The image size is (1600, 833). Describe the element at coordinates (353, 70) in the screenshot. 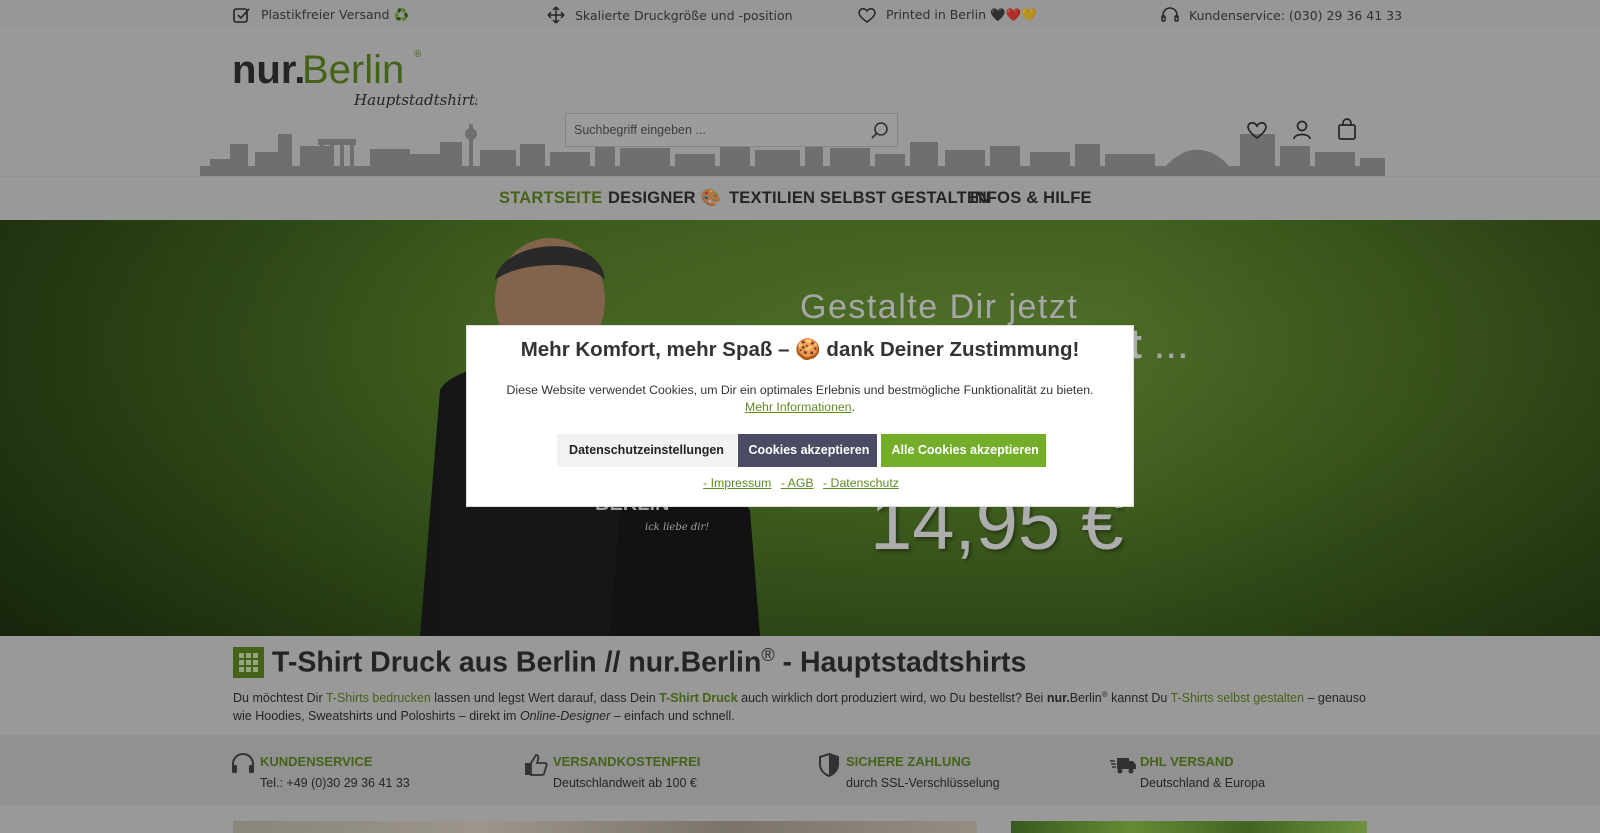

I see `logo-text-berlin: Berlin` at that location.